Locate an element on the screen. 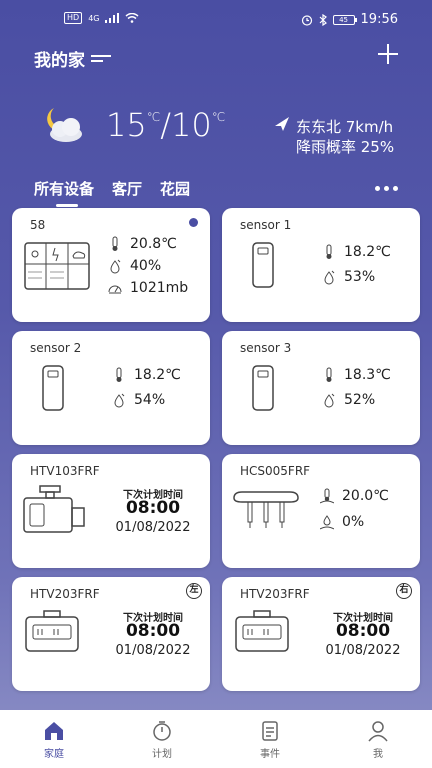 The image size is (432, 768). pressure-value: 1021mb is located at coordinates (159, 288).